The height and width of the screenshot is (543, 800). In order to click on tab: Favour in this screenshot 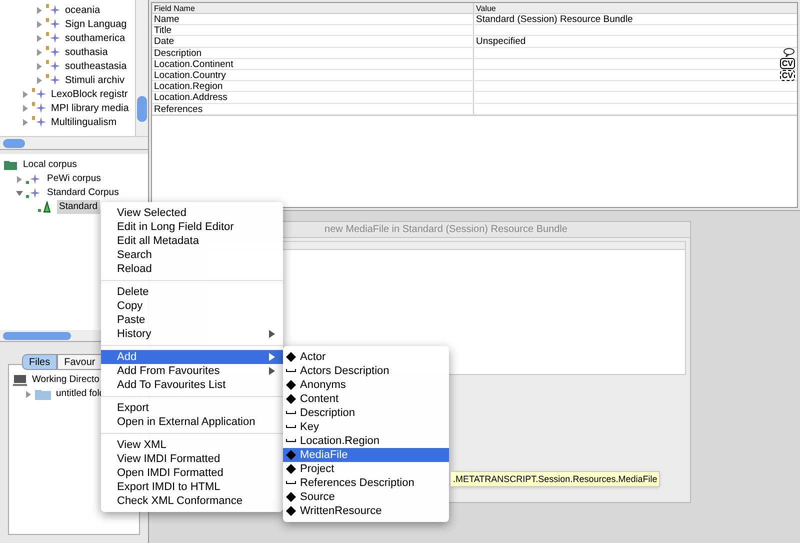, I will do `click(79, 362)`.